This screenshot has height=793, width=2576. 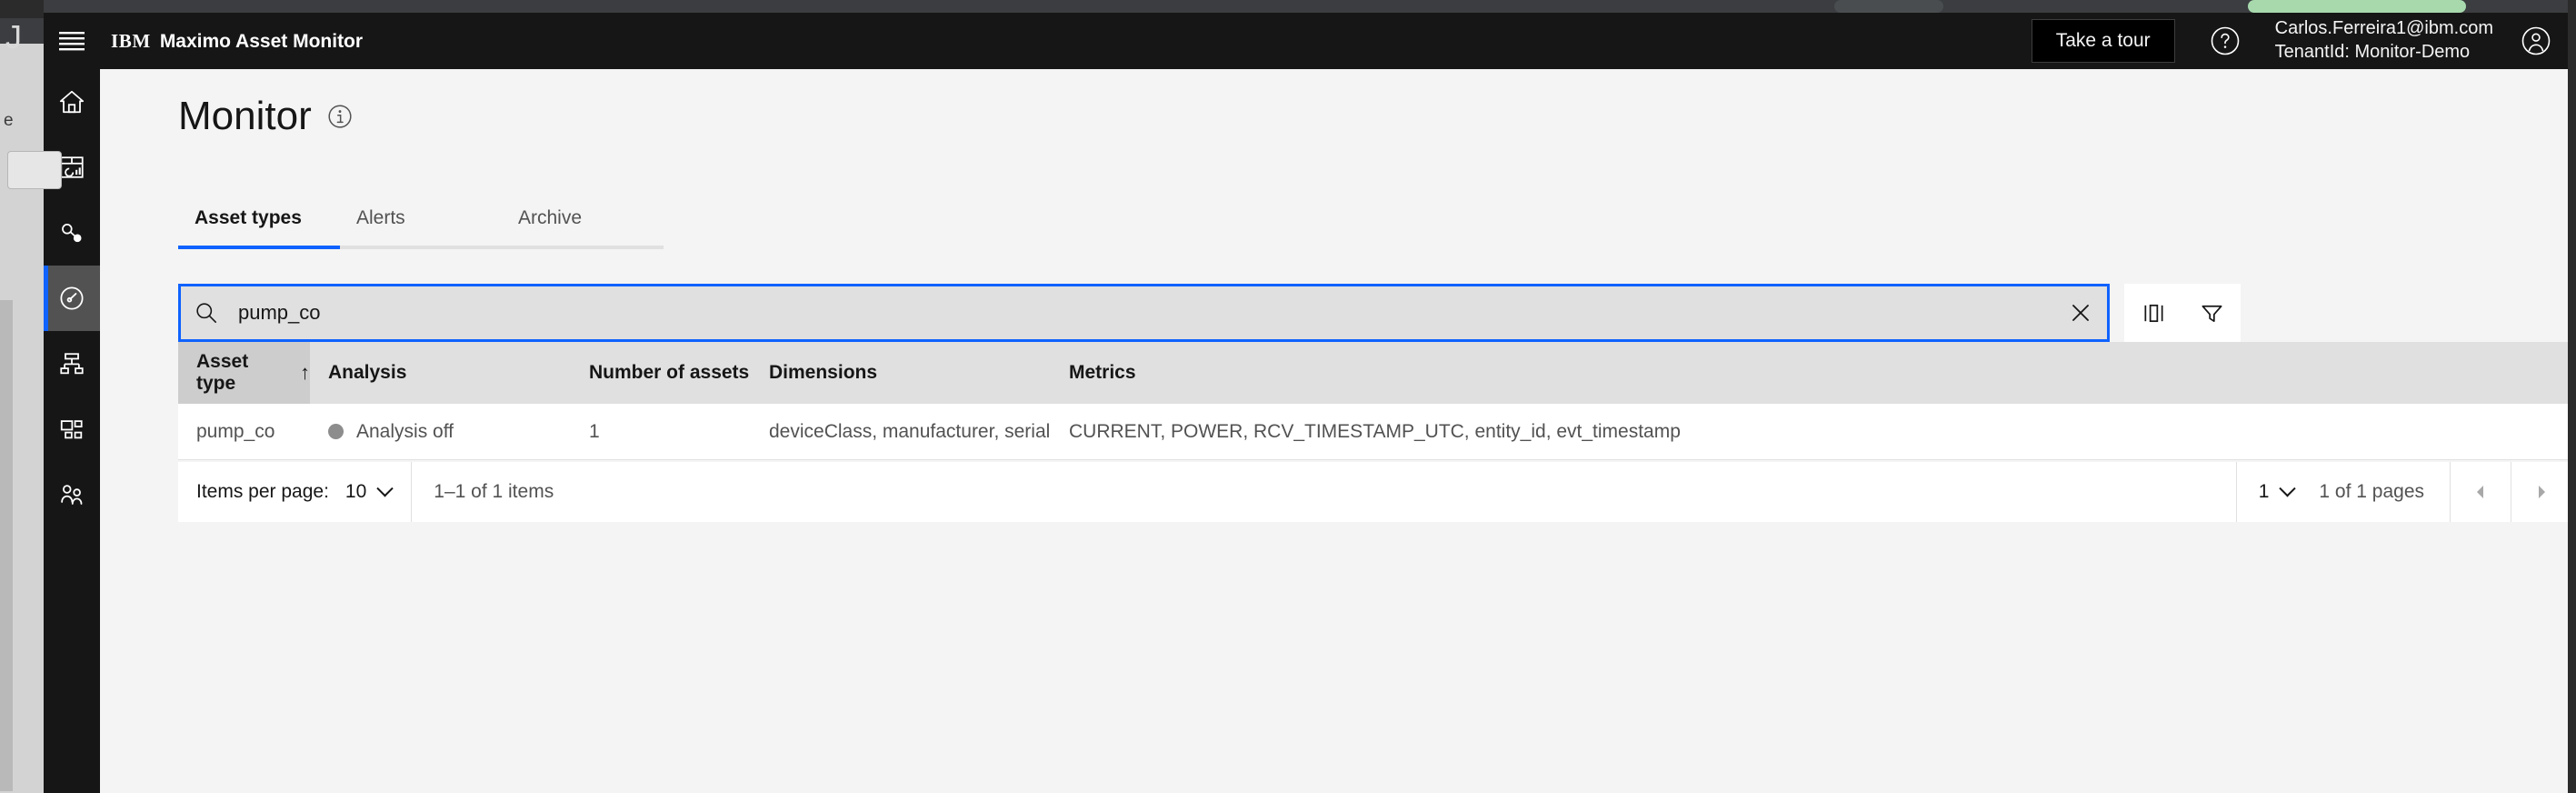 What do you see at coordinates (494, 491) in the screenshot?
I see `items-range-text: 1–1 of 1 items` at bounding box center [494, 491].